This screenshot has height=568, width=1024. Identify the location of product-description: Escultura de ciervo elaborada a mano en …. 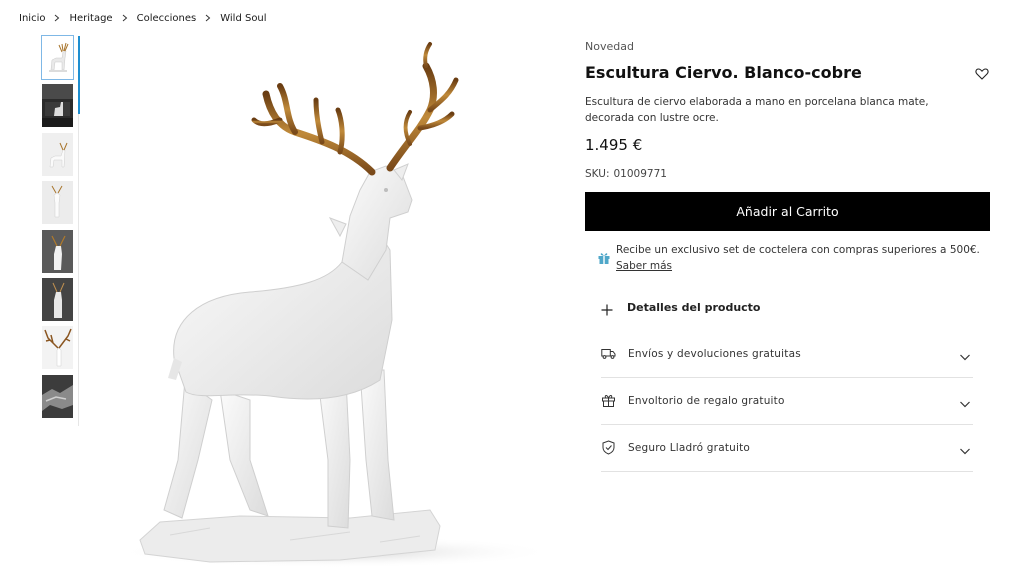
(757, 110).